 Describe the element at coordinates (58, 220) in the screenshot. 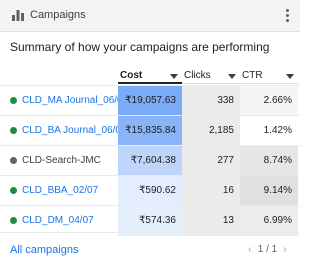

I see `campaign-name-link: CLD_DM_04/07` at that location.